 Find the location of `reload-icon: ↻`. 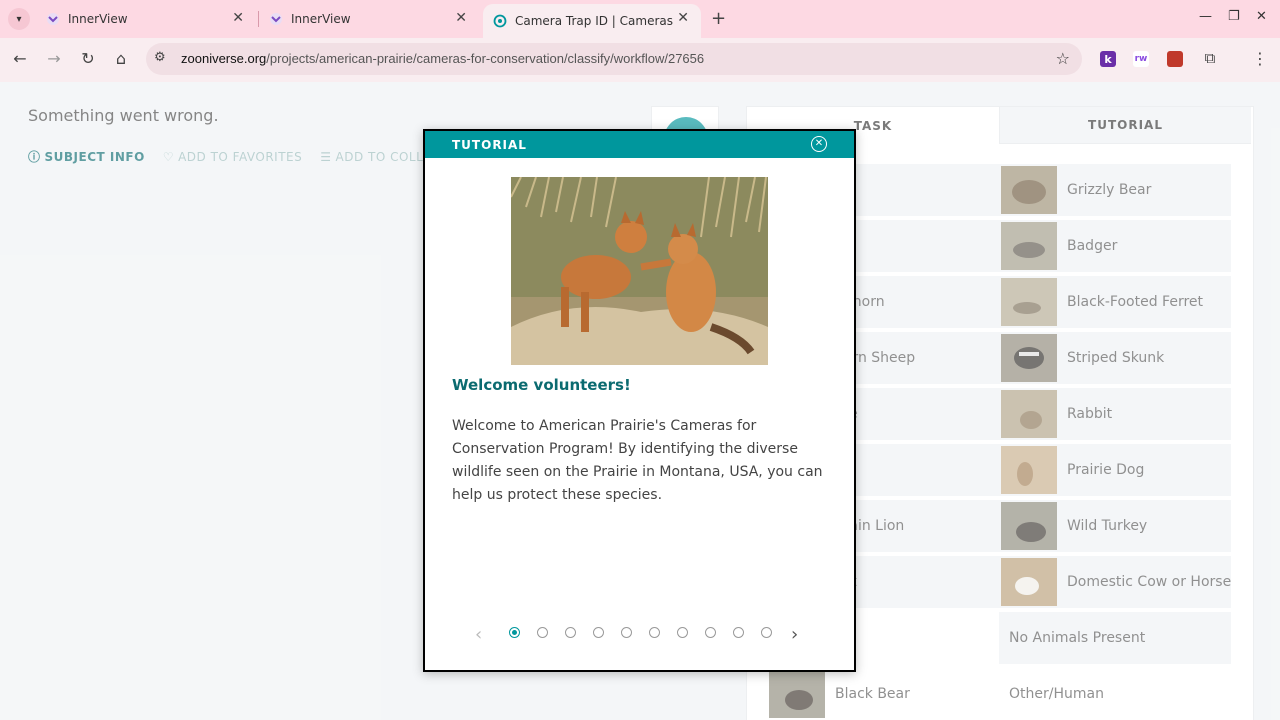

reload-icon: ↻ is located at coordinates (88, 58).